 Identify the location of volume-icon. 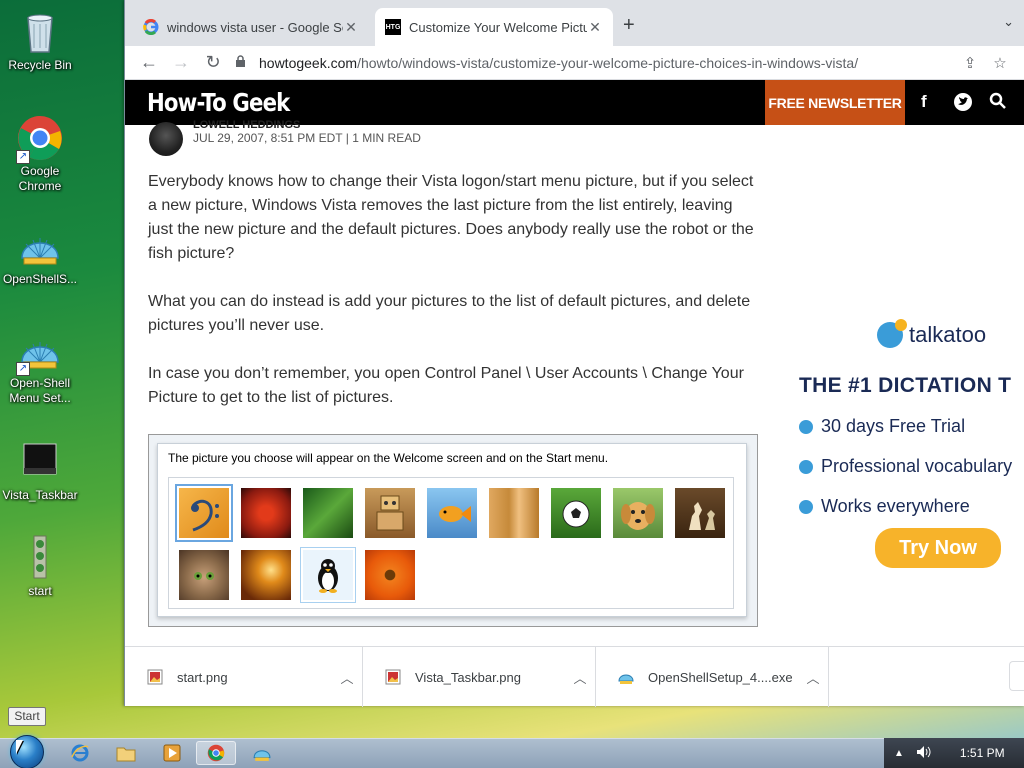
(924, 753).